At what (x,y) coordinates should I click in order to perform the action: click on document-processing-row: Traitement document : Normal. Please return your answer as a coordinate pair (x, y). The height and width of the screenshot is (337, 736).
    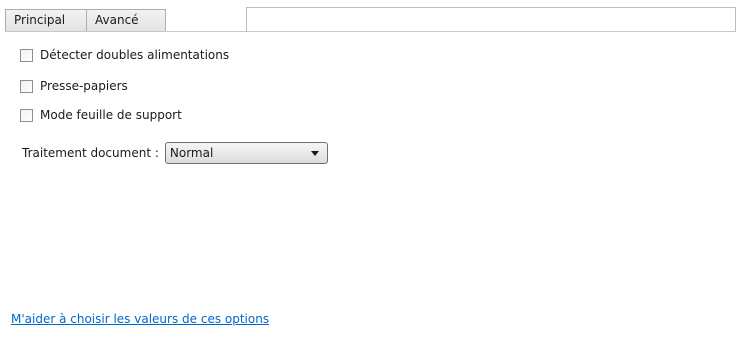
    Looking at the image, I should click on (175, 153).